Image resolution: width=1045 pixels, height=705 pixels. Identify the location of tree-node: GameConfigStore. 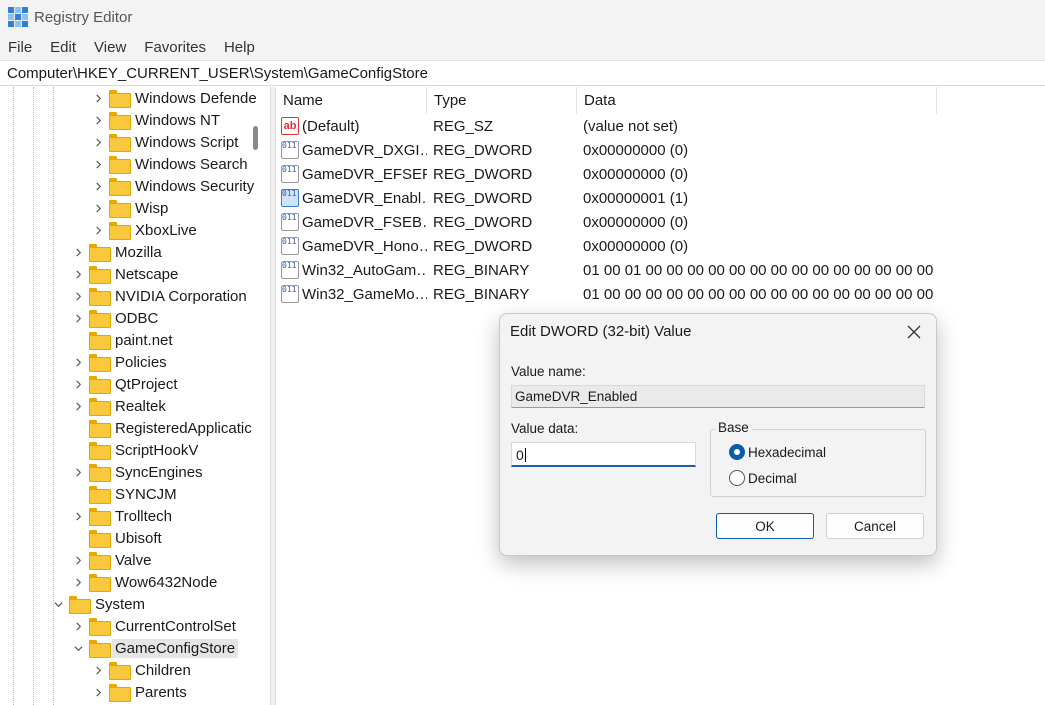
(154, 648).